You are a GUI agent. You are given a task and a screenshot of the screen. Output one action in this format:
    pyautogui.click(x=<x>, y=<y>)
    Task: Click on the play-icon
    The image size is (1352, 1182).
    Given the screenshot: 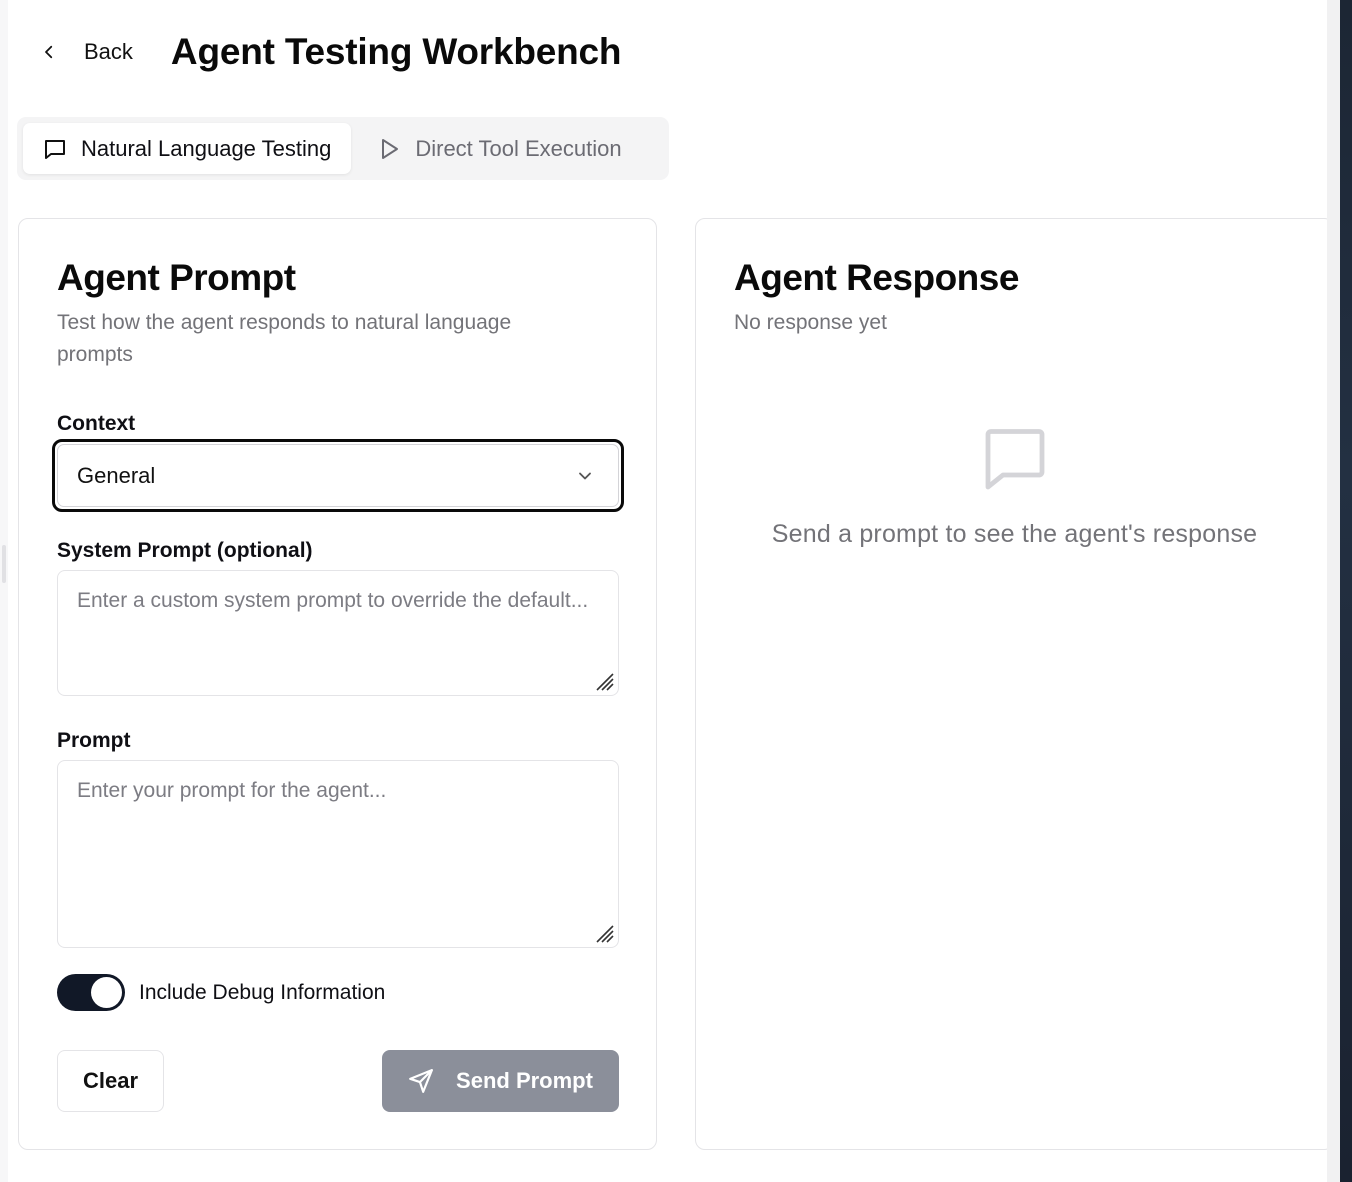 What is the action you would take?
    pyautogui.click(x=390, y=148)
    